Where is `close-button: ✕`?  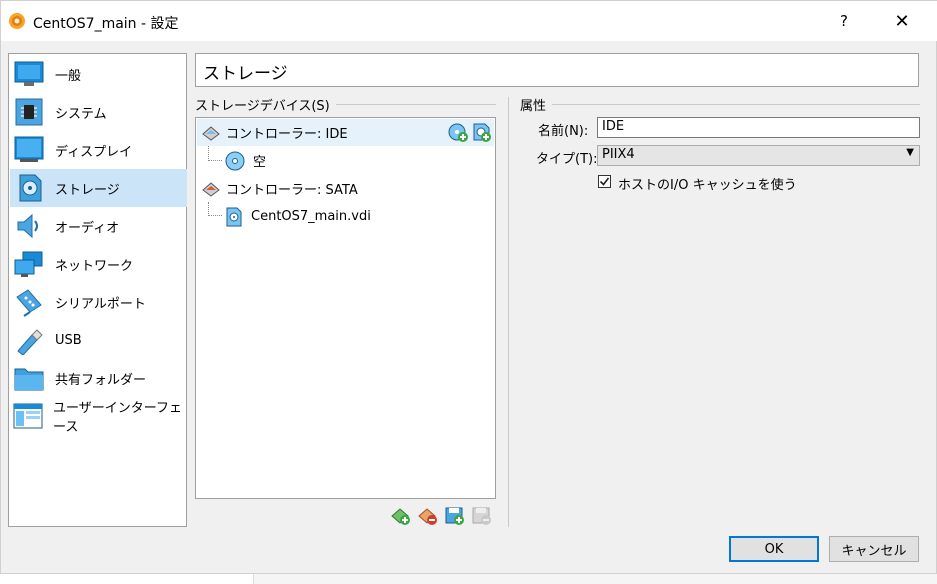 close-button: ✕ is located at coordinates (902, 21).